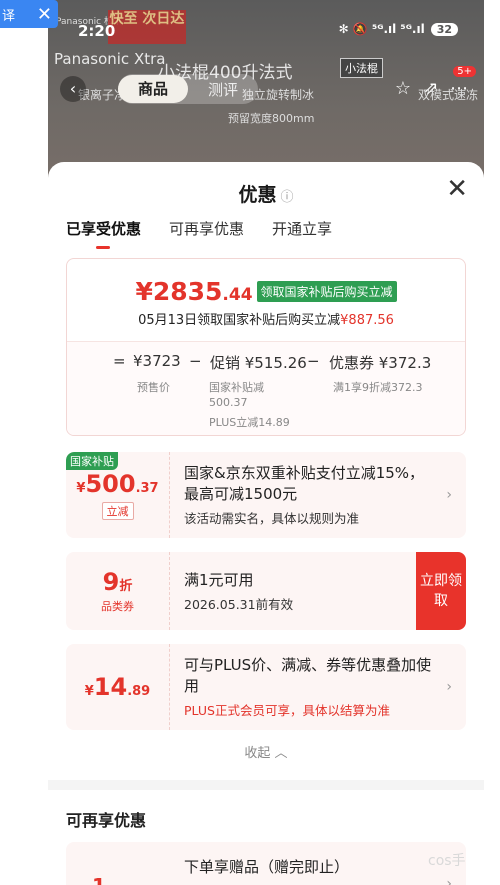 The width and height of the screenshot is (500, 885). Describe the element at coordinates (110, 484) in the screenshot. I see `promo-amount-integer: 500` at that location.